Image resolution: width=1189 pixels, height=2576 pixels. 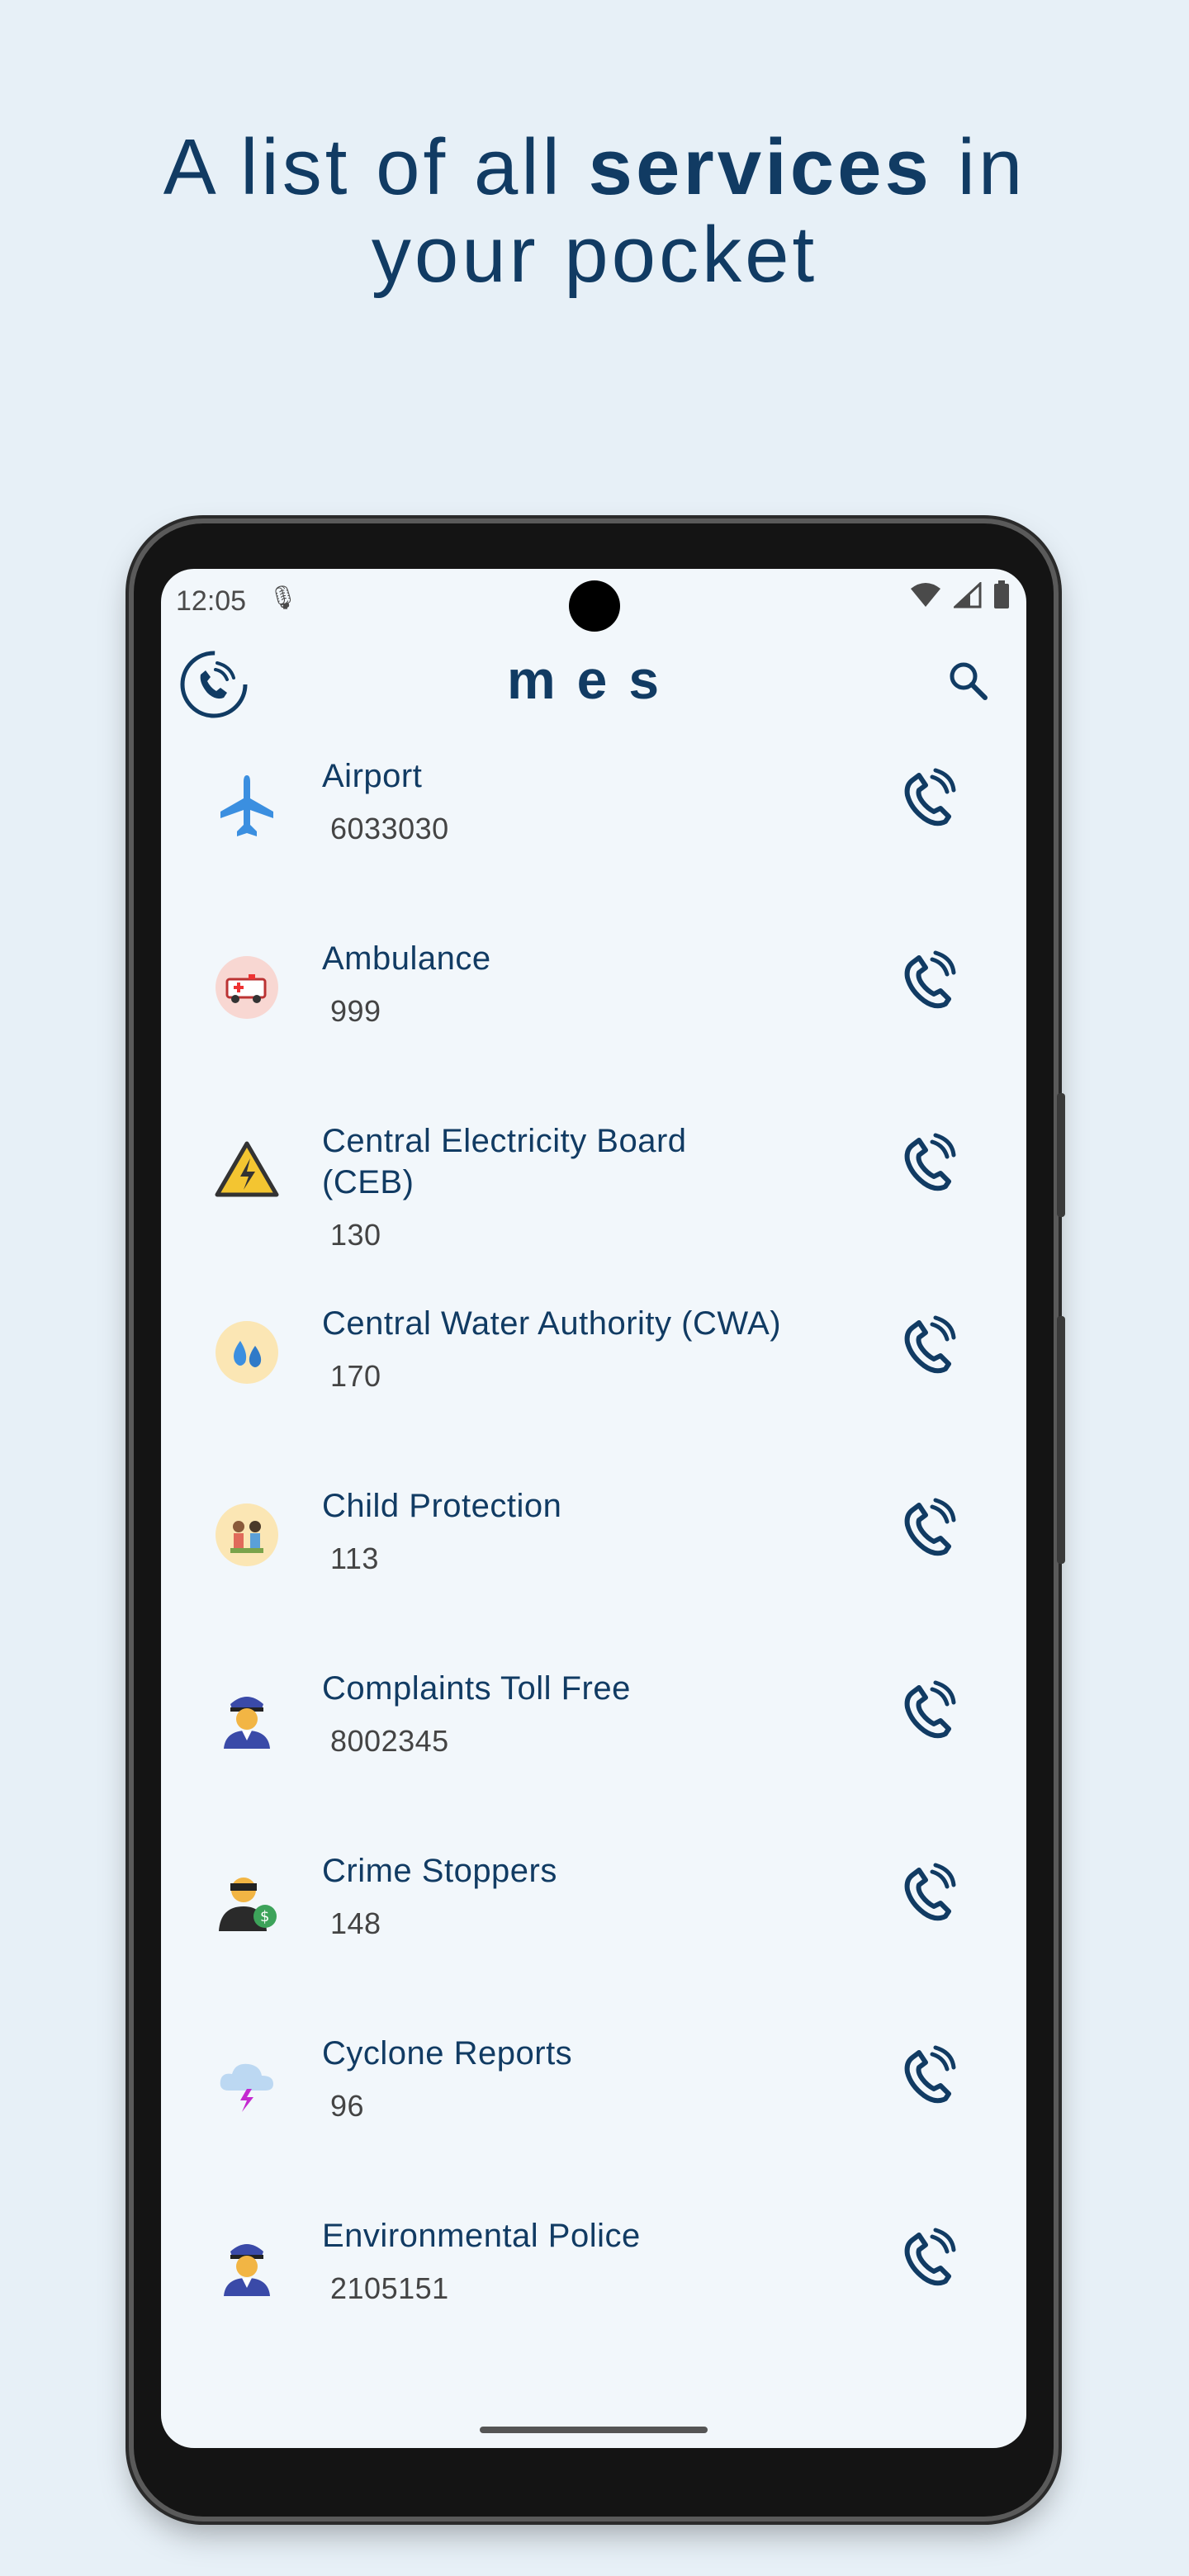 I want to click on service-name: Complaints Toll Free 8002345, so click(x=553, y=1715).